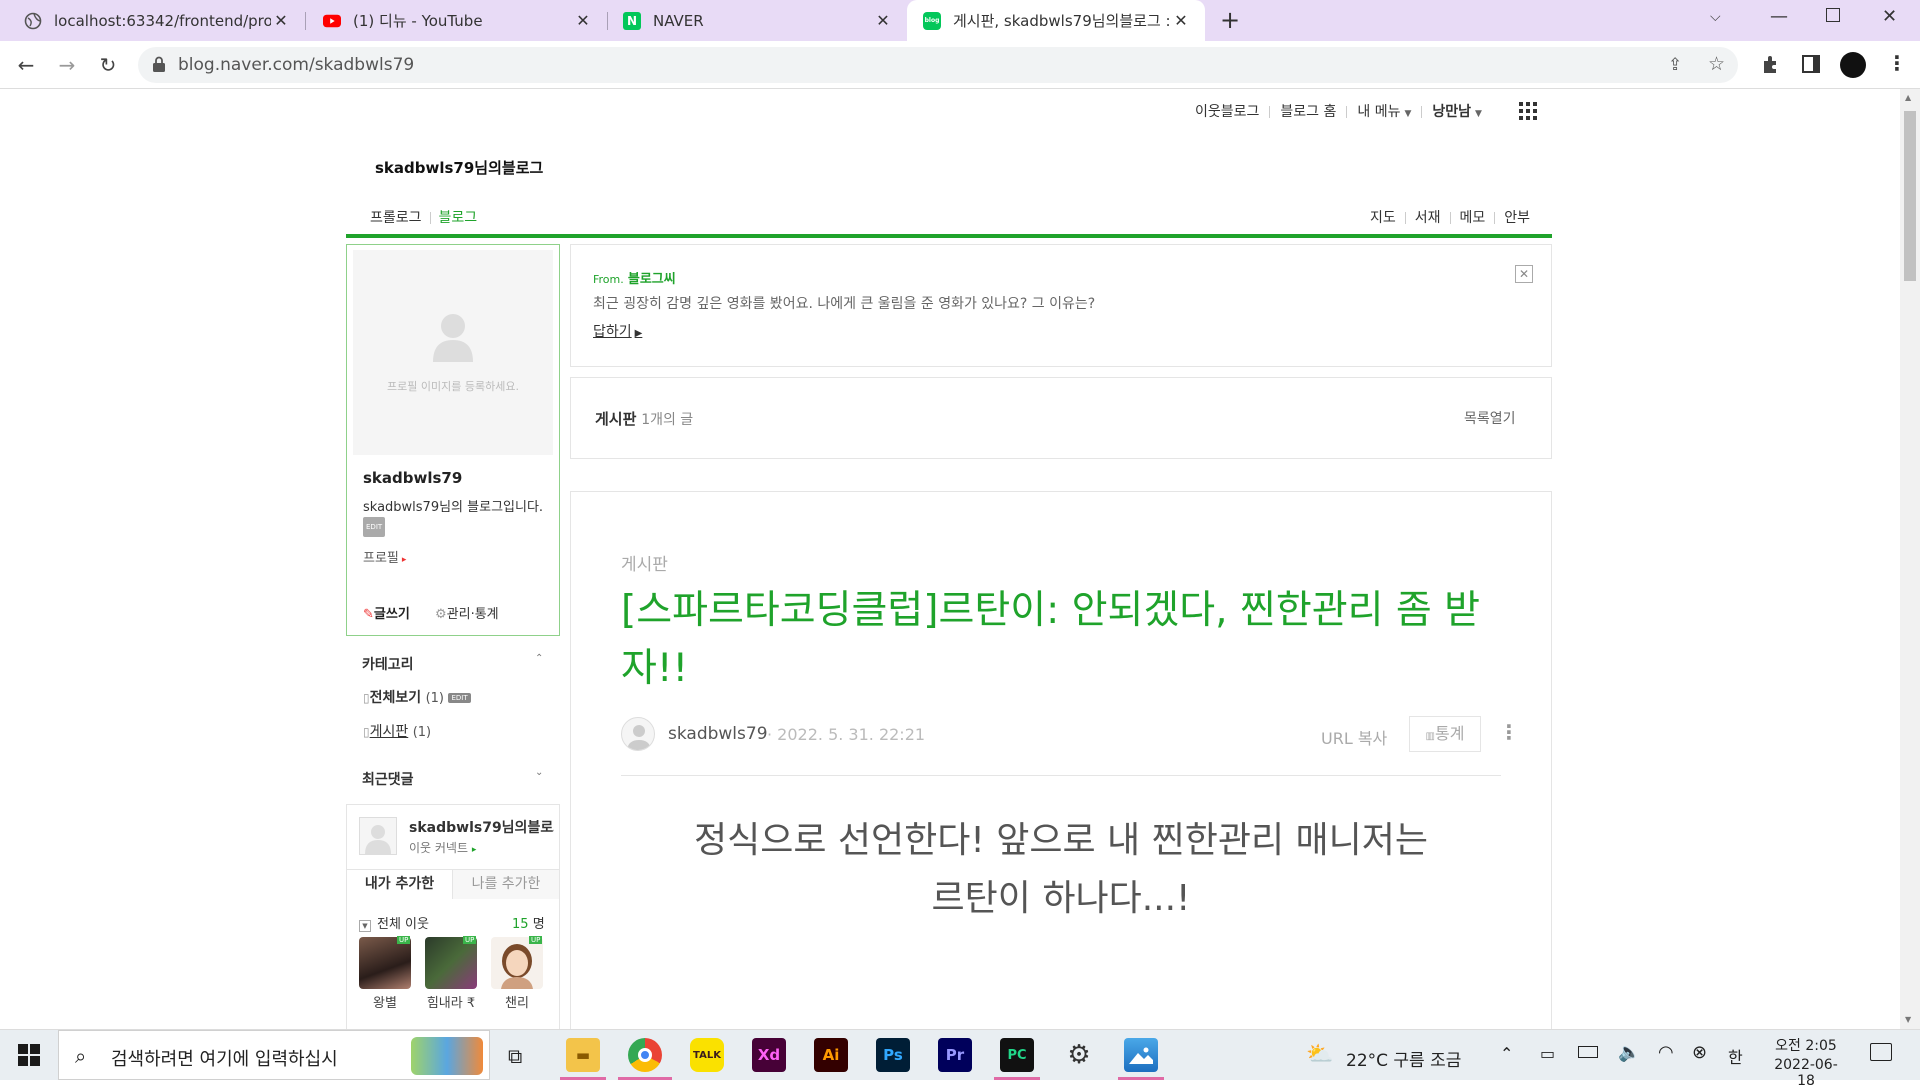 This screenshot has height=1089, width=1920. Describe the element at coordinates (1079, 1055) in the screenshot. I see `settings-gear-icon: ⚙` at that location.